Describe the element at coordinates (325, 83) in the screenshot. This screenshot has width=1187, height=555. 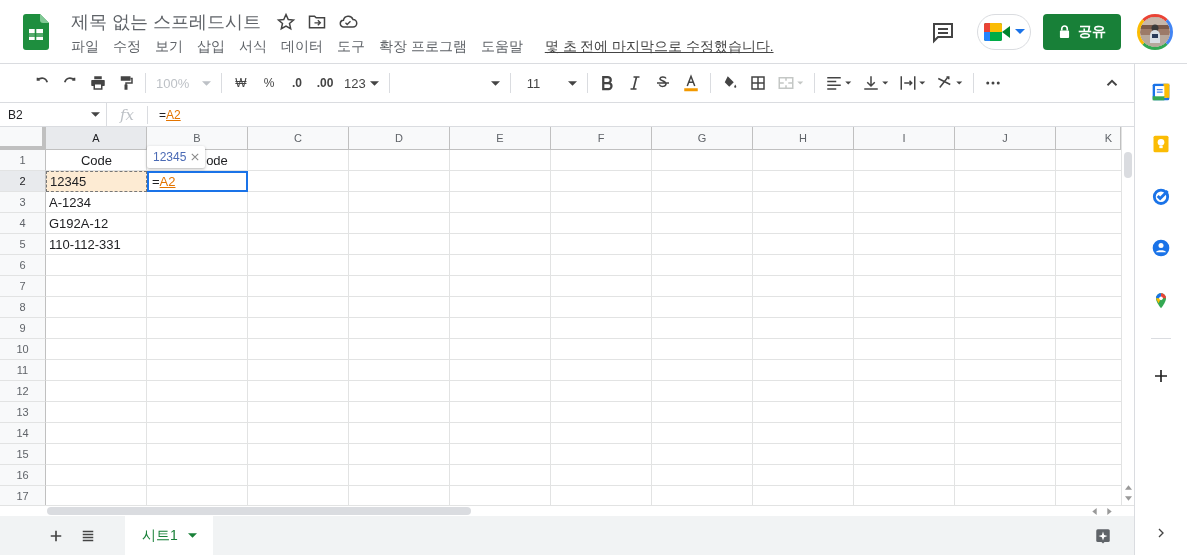
I see `increase-decimal-button: .00` at that location.